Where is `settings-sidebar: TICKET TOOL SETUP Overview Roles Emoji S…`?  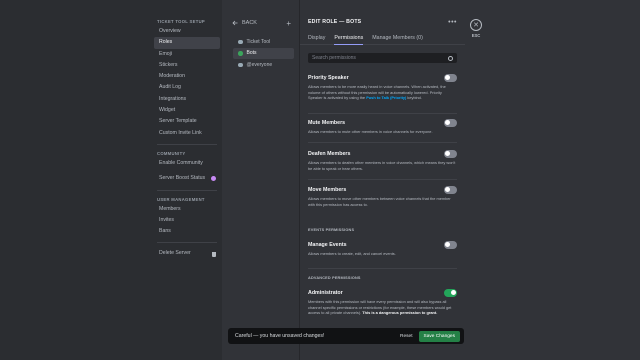
settings-sidebar: TICKET TOOL SETUP Overview Roles Emoji S… is located at coordinates (187, 180).